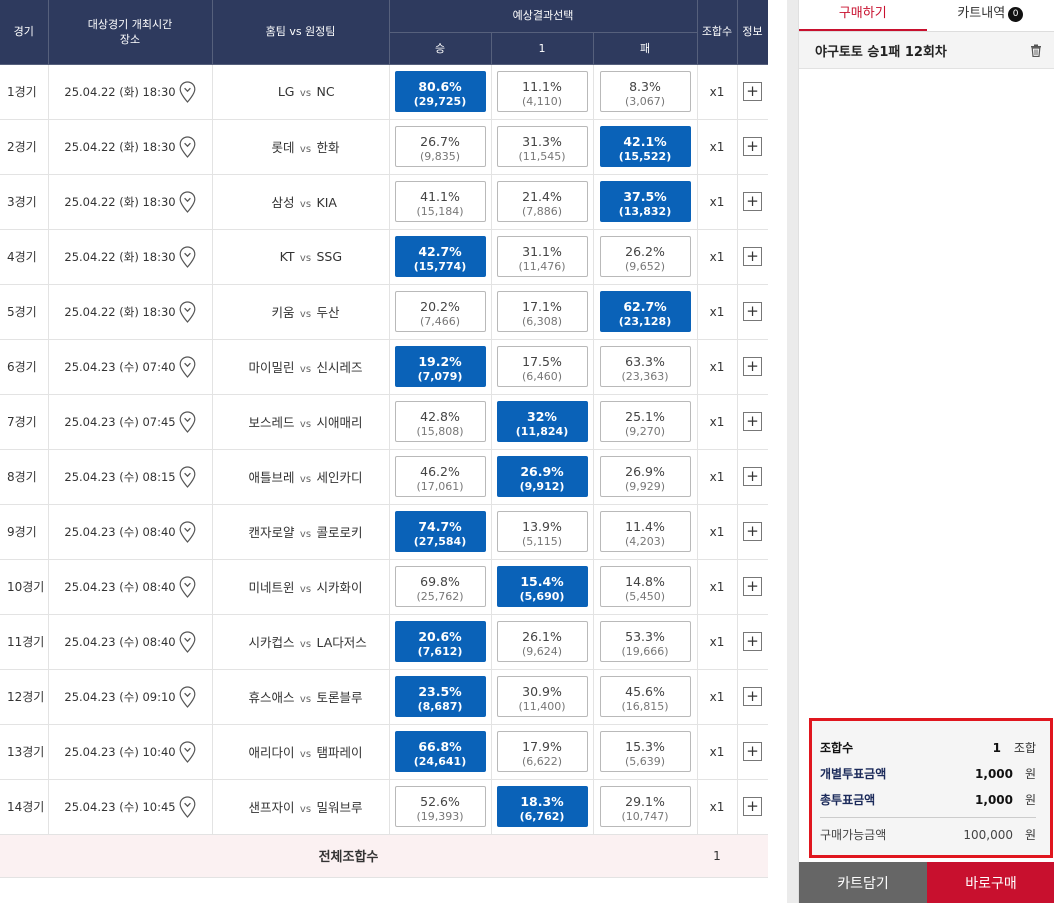  I want to click on panel-actions: 카트담기 바로구매, so click(926, 882).